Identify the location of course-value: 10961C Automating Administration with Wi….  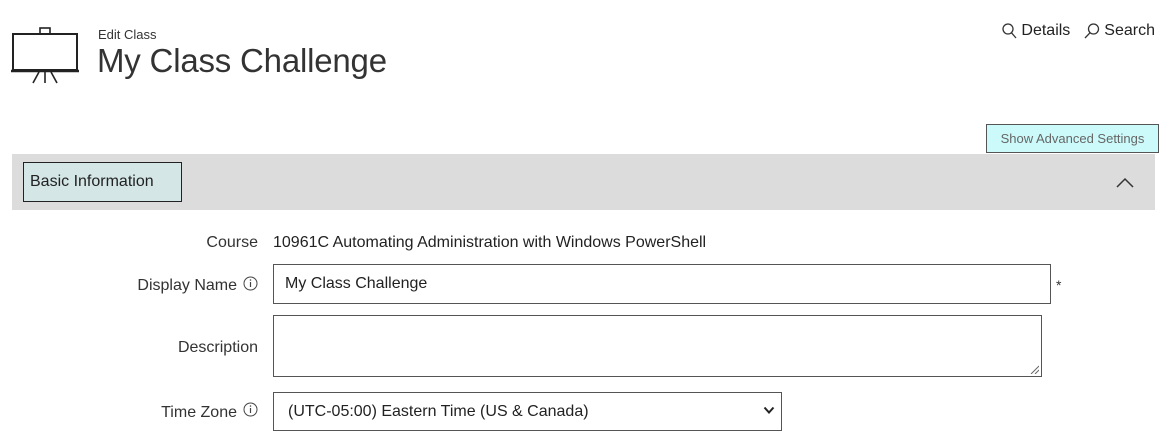
(490, 242).